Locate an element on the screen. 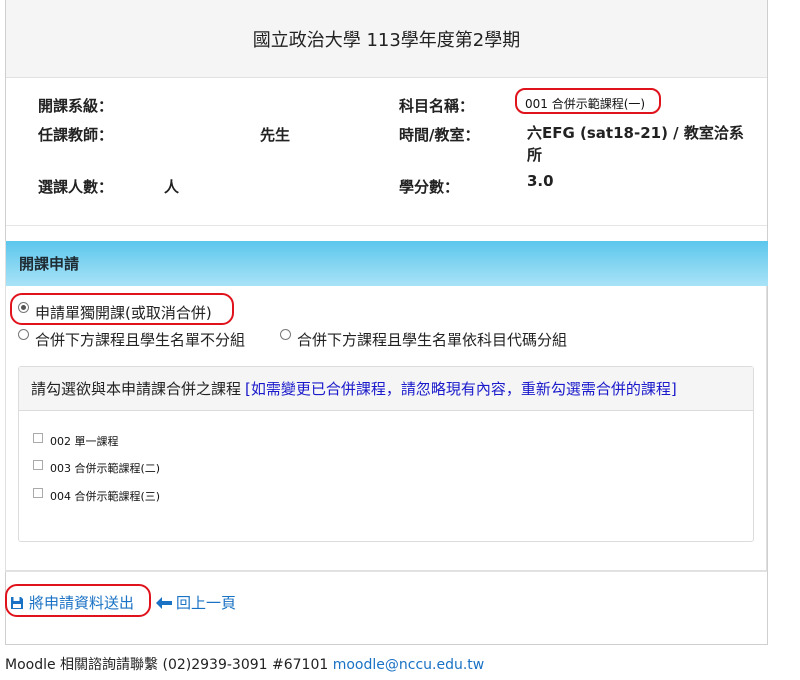 This screenshot has height=680, width=800. course-name-label: 科目名稱： is located at coordinates (437, 106).